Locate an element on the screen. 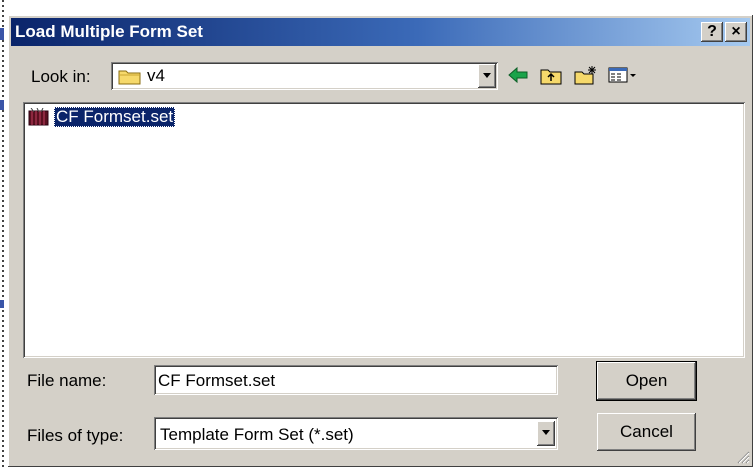 The image size is (755, 469). open-button: Open is located at coordinates (646, 381).